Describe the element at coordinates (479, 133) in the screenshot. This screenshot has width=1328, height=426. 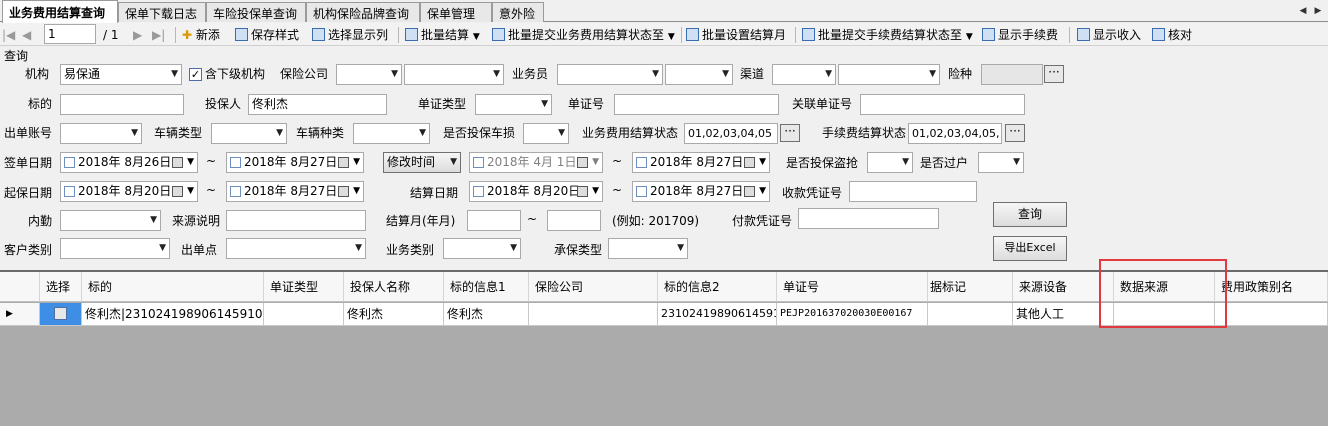
I see `car-damage-label: 是否投保车损` at that location.